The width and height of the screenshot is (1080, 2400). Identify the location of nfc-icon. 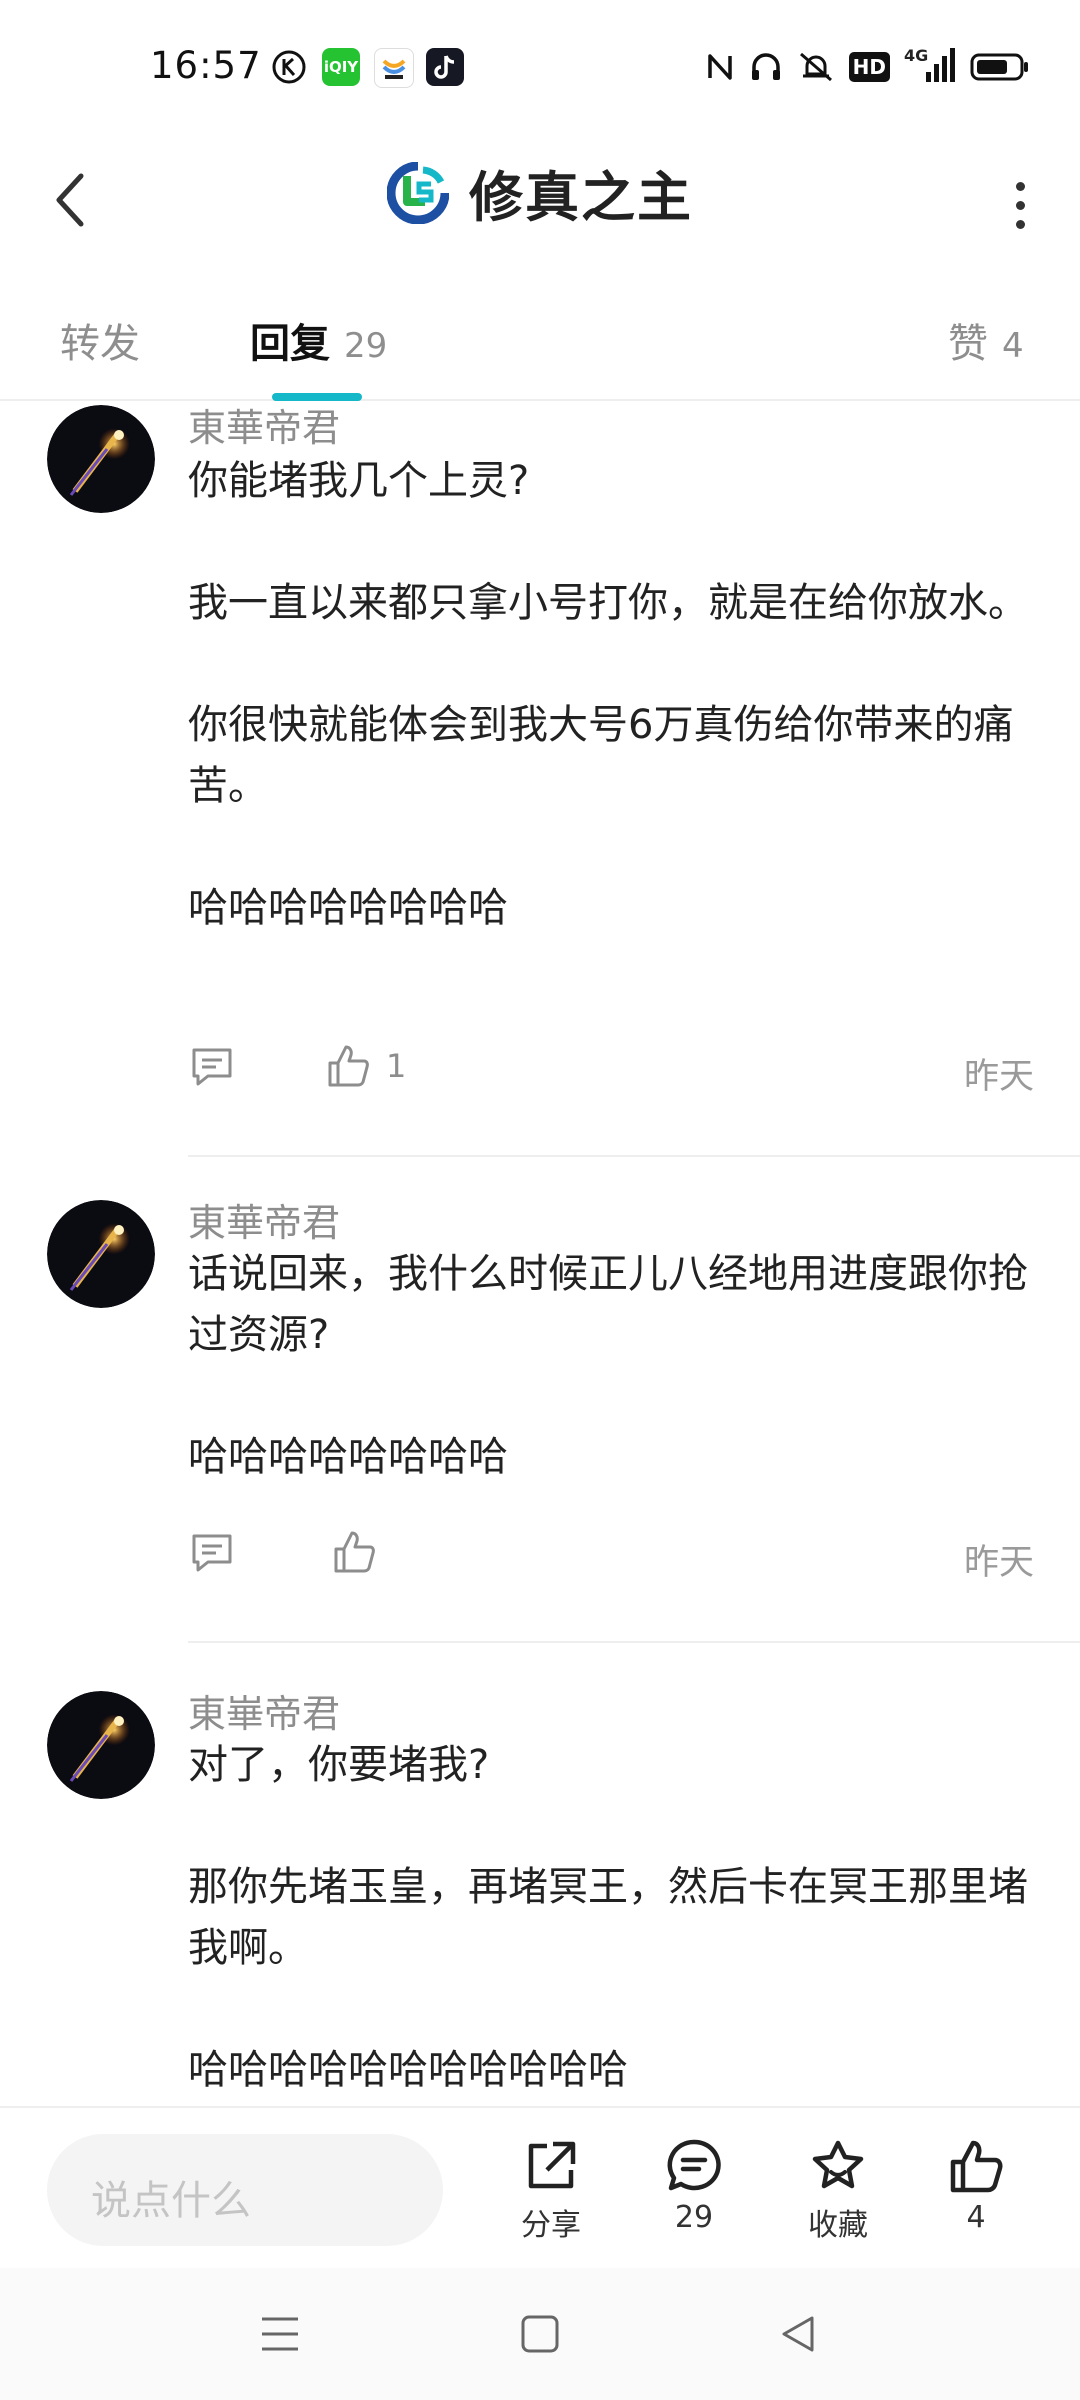
(720, 67).